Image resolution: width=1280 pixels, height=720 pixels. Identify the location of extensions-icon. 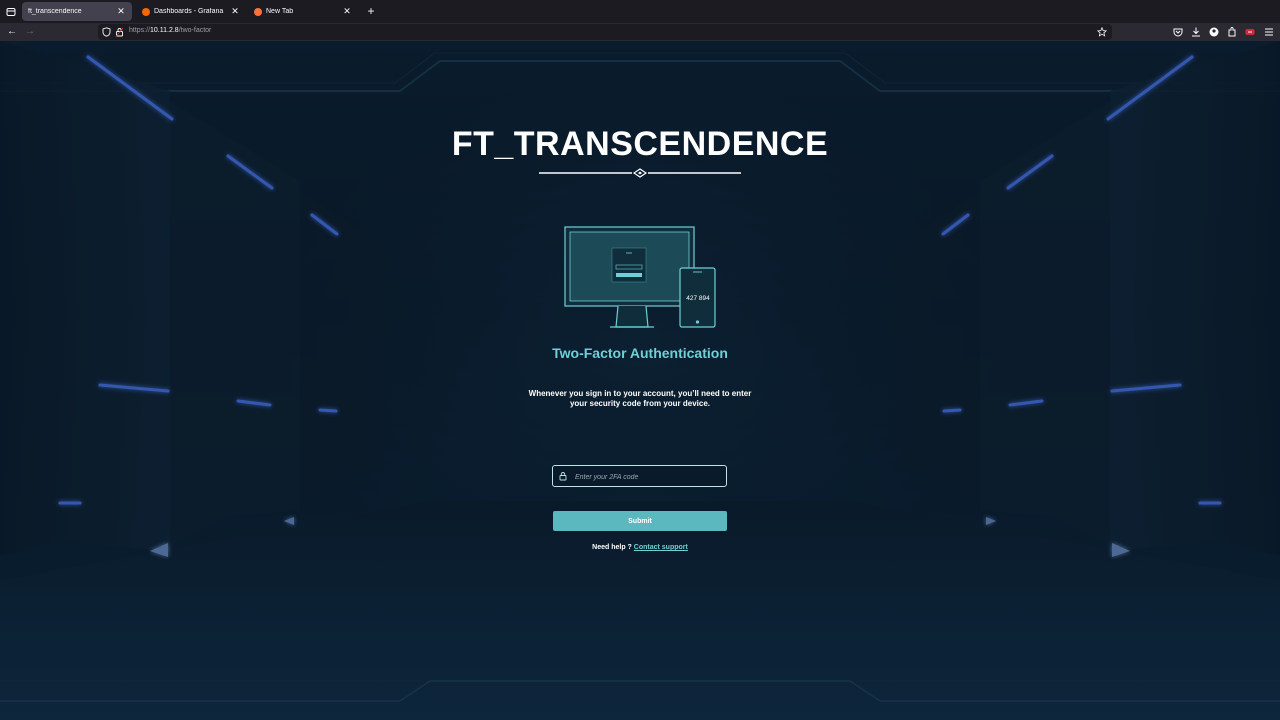
(1232, 32).